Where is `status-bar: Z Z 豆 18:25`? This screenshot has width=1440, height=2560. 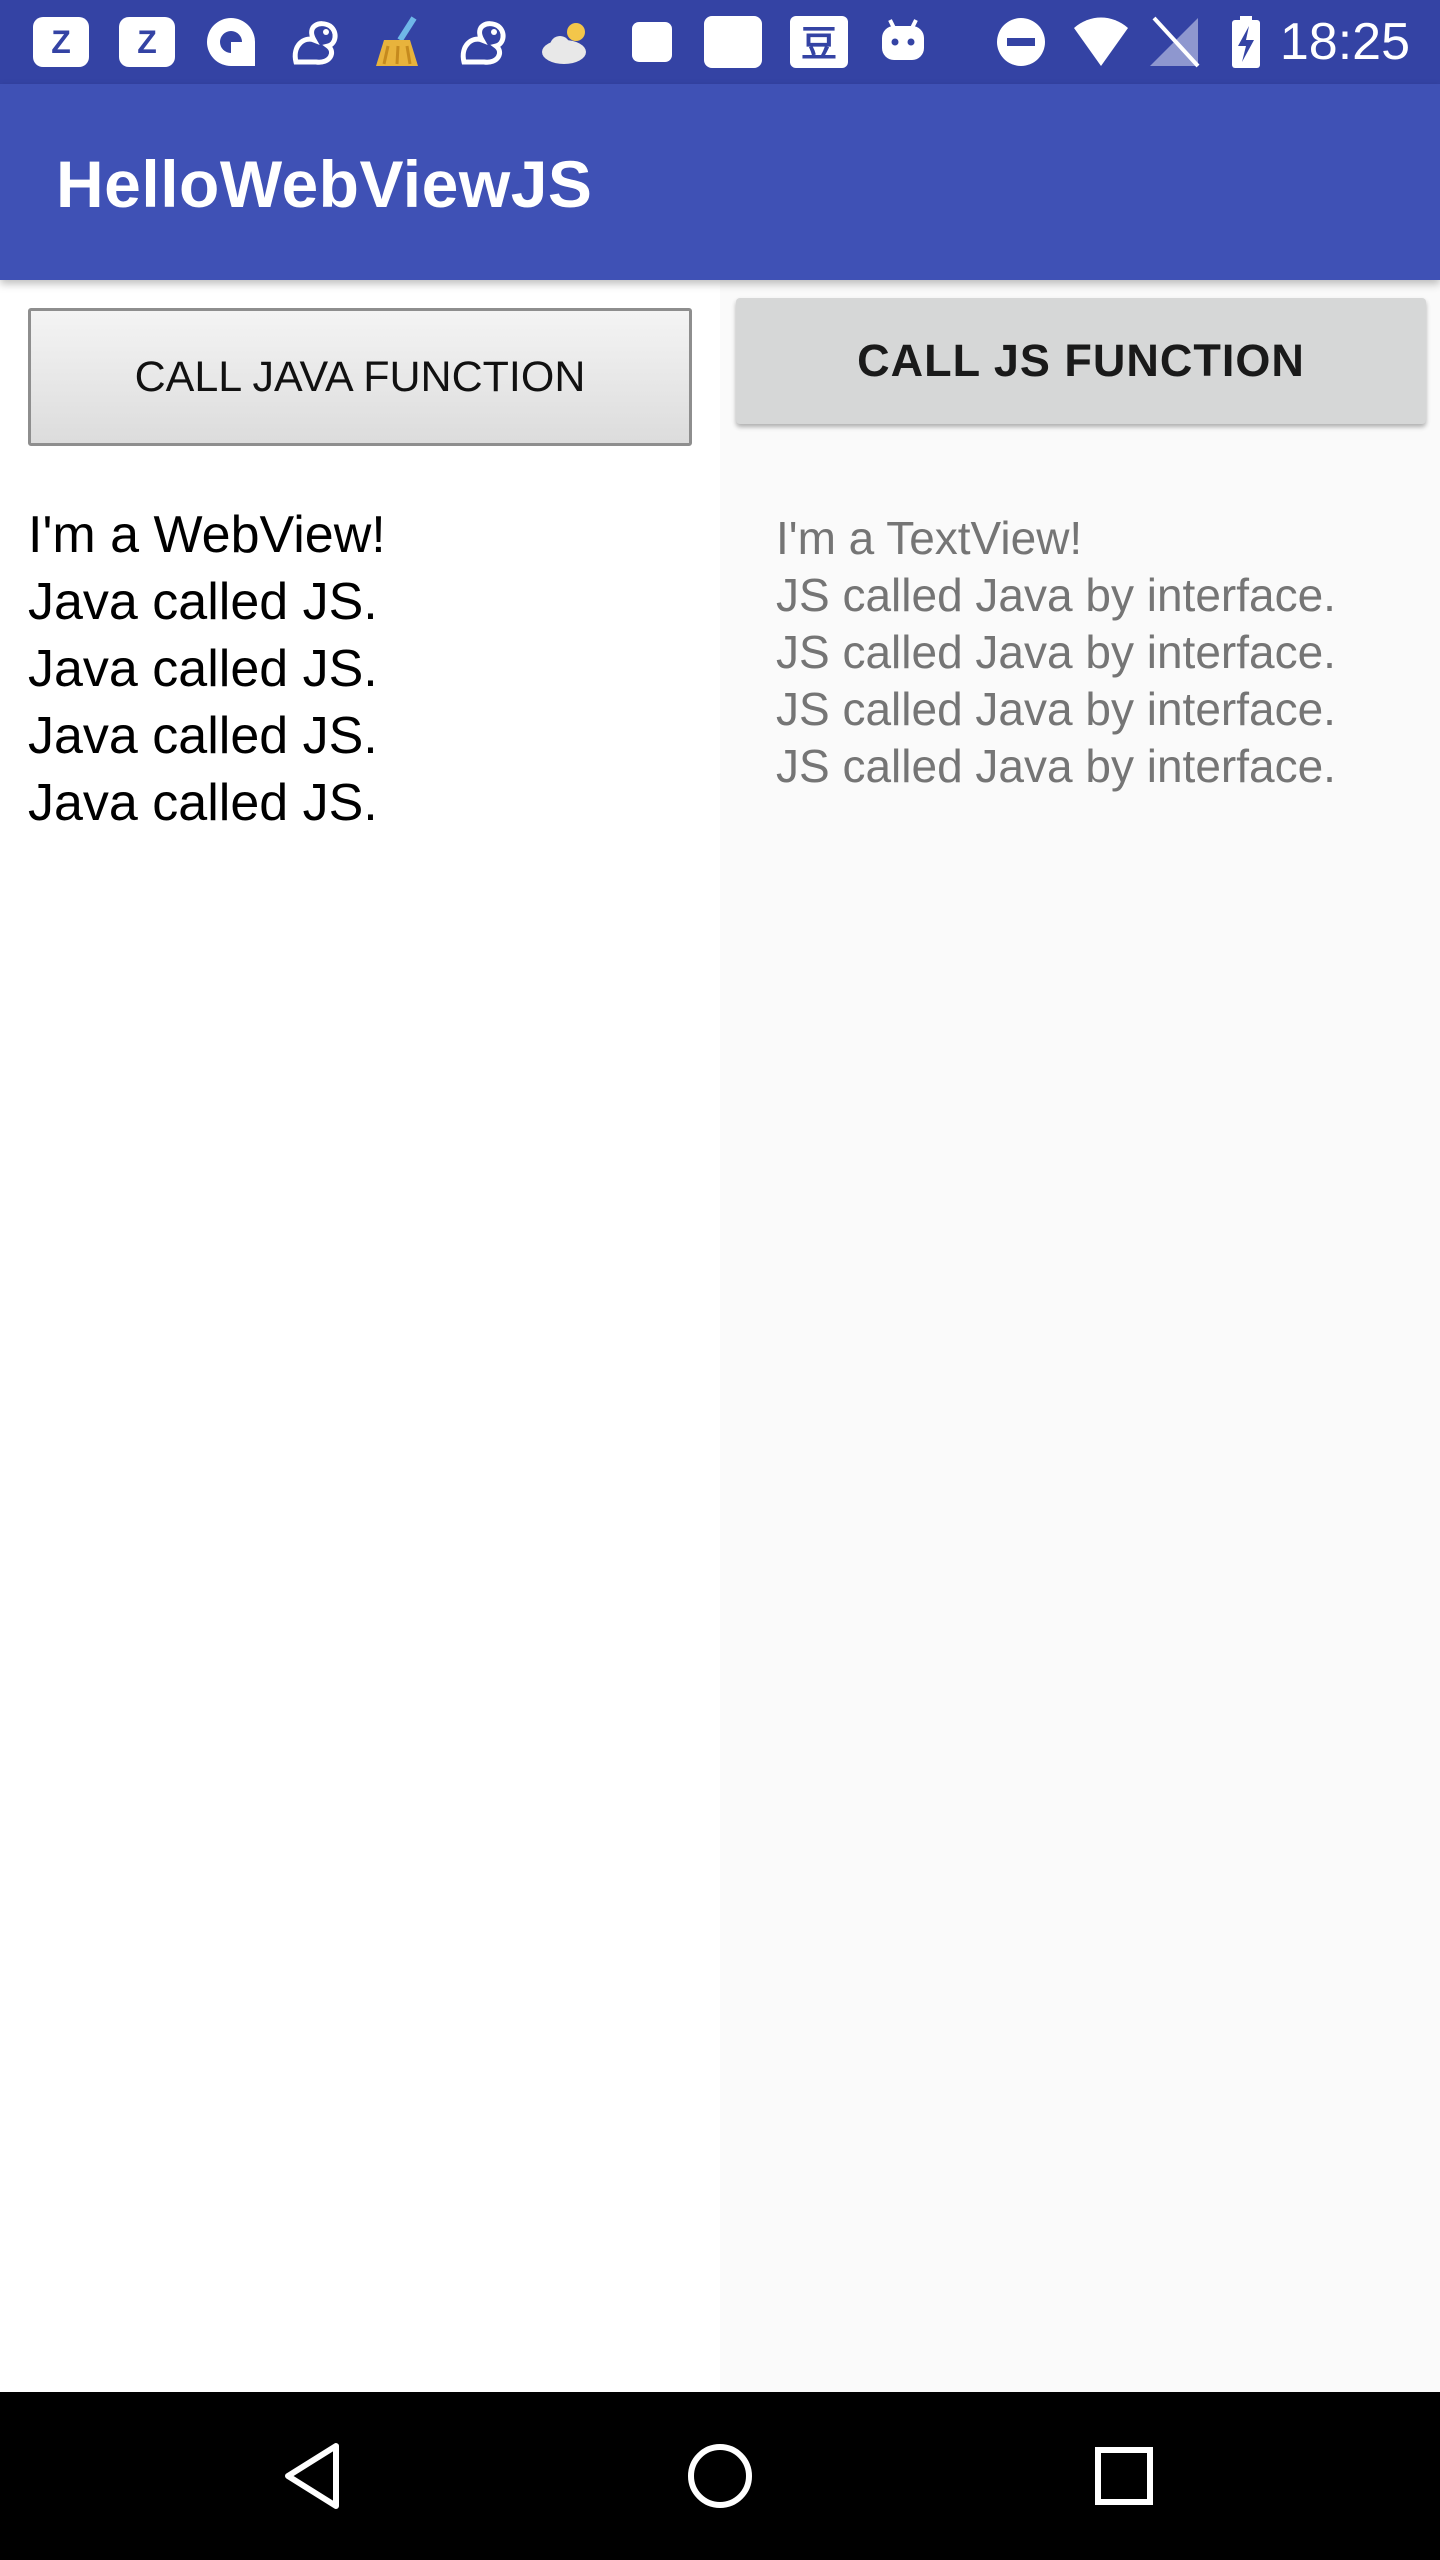 status-bar: Z Z 豆 18:25 is located at coordinates (720, 42).